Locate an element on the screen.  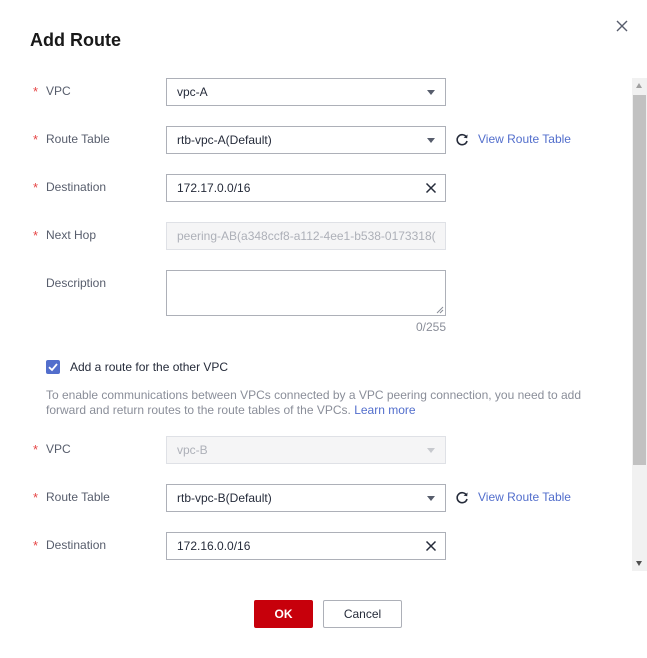
route-table-label: Route Table is located at coordinates (78, 139).